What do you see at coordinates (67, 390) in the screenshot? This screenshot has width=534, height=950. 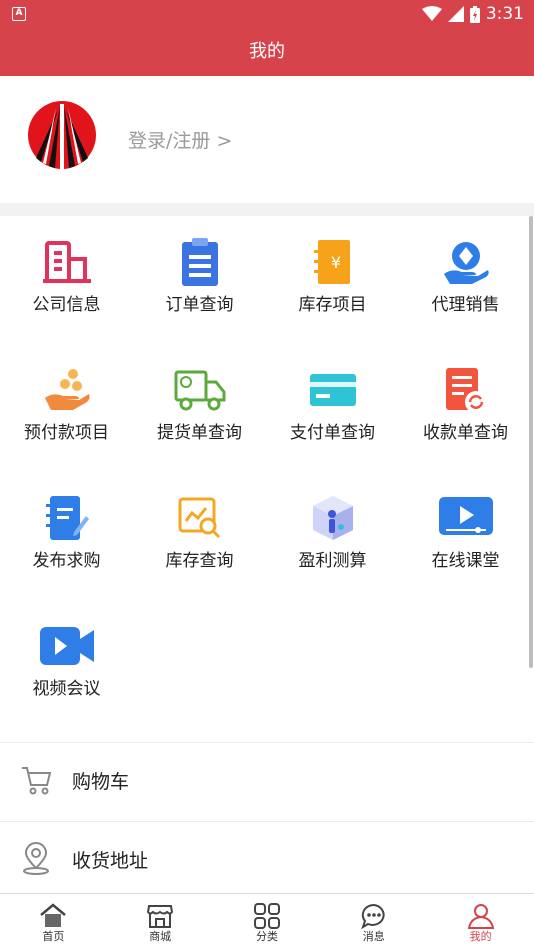 I see `prepay-coins-hand-icon` at bounding box center [67, 390].